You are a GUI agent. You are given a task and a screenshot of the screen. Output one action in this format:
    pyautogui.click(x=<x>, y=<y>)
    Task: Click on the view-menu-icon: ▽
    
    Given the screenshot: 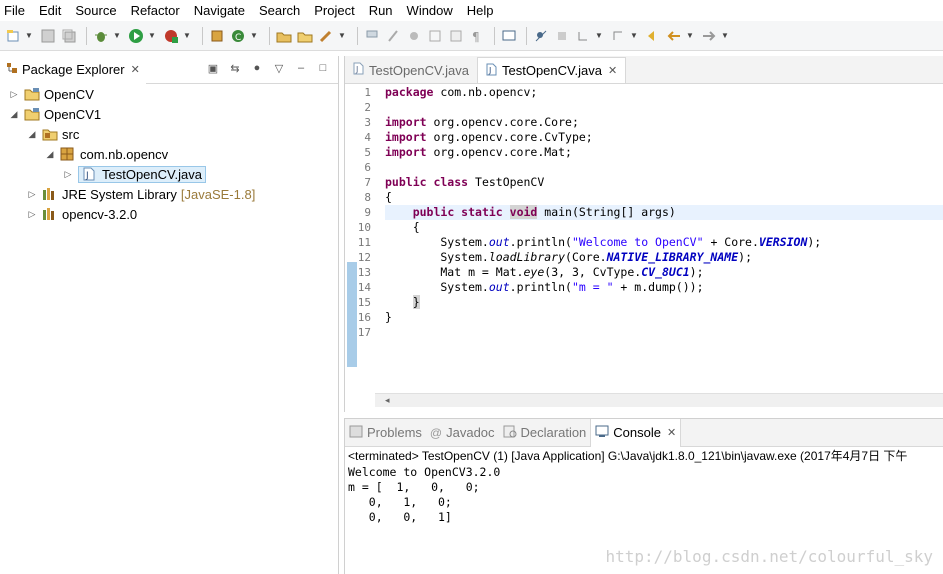 What is the action you would take?
    pyautogui.click(x=279, y=68)
    